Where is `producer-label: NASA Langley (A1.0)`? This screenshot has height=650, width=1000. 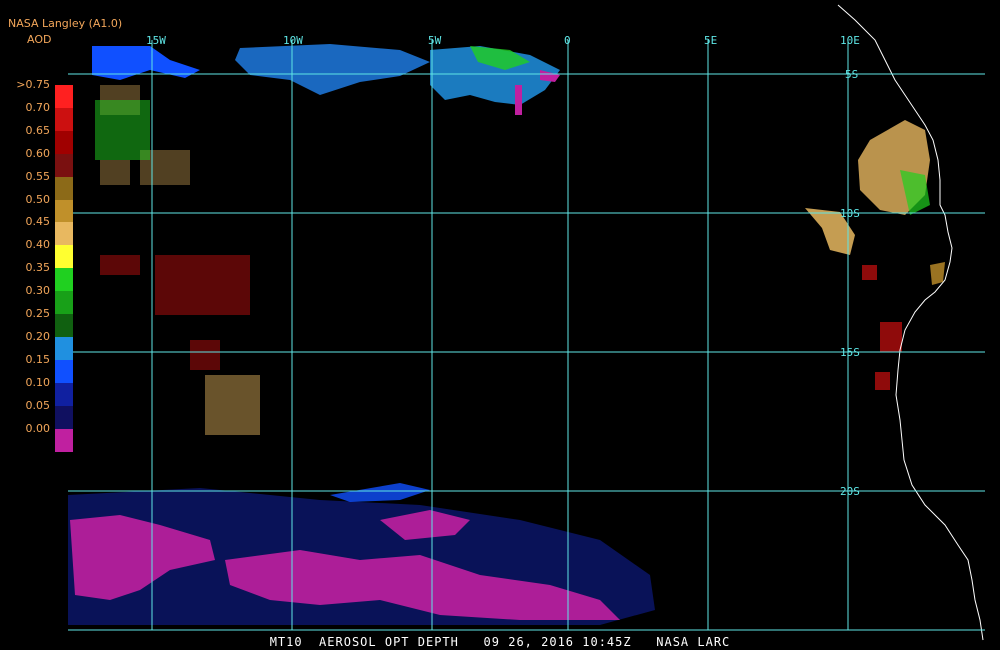 producer-label: NASA Langley (A1.0) is located at coordinates (65, 23).